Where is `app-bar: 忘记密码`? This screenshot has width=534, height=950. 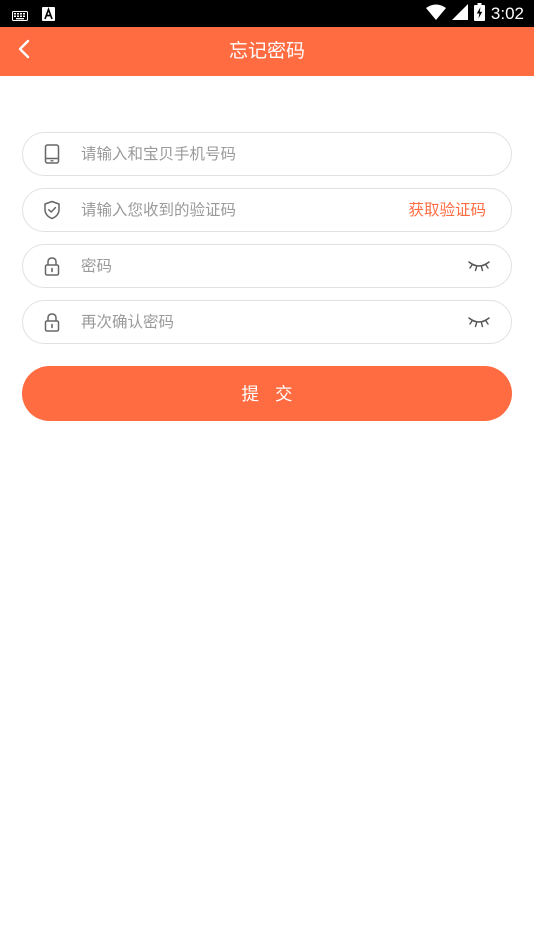
app-bar: 忘记密码 is located at coordinates (267, 51).